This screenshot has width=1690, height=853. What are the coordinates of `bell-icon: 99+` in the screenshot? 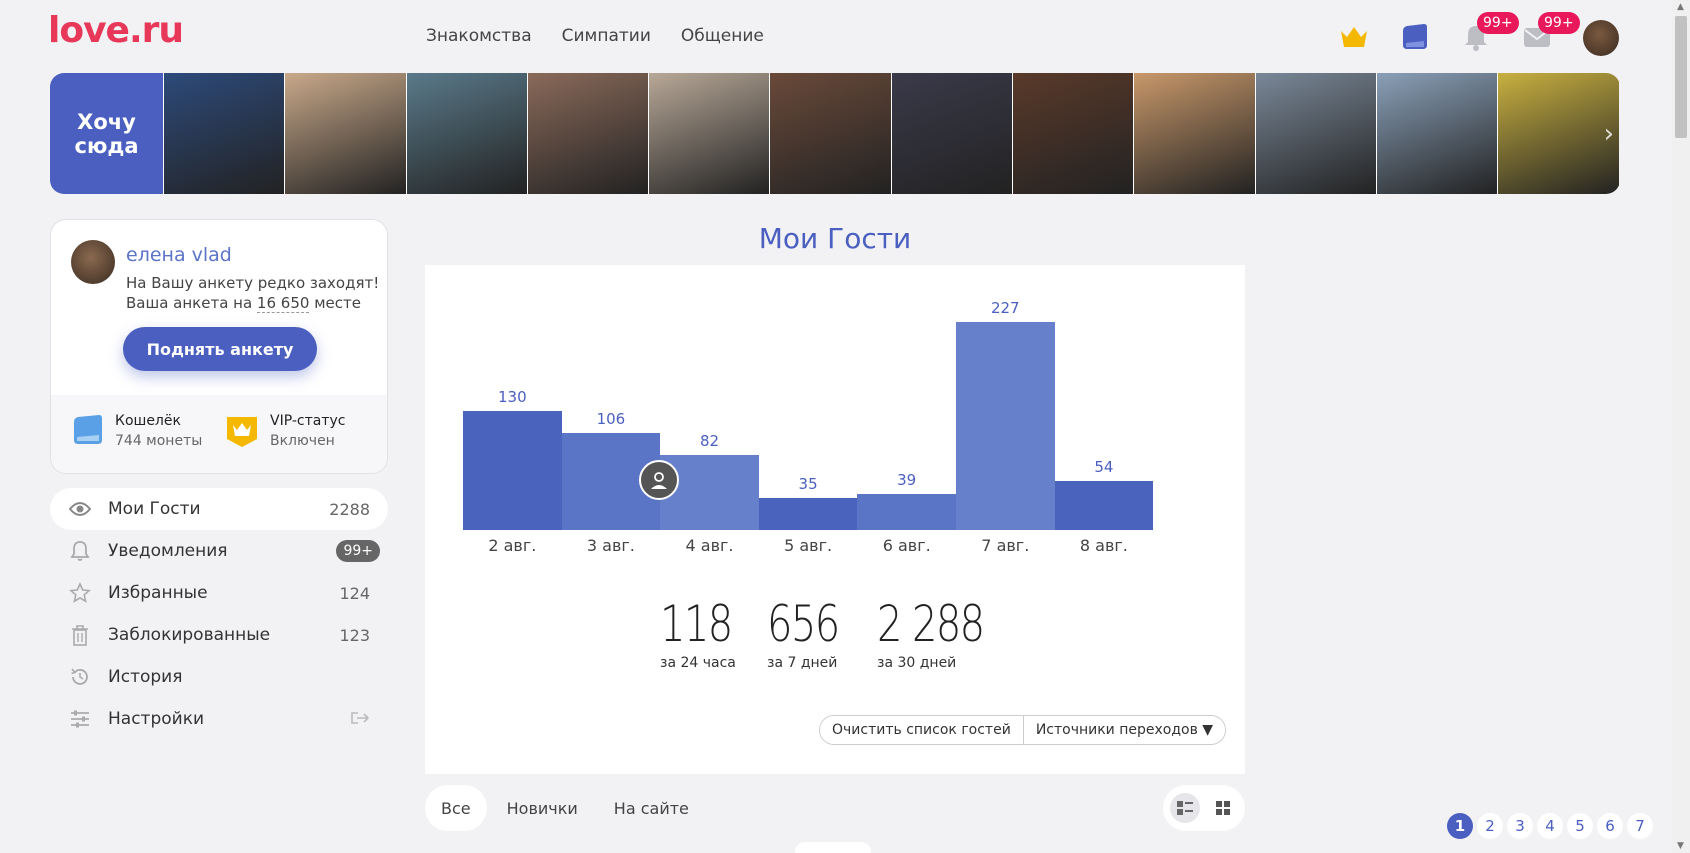 It's located at (1489, 33).